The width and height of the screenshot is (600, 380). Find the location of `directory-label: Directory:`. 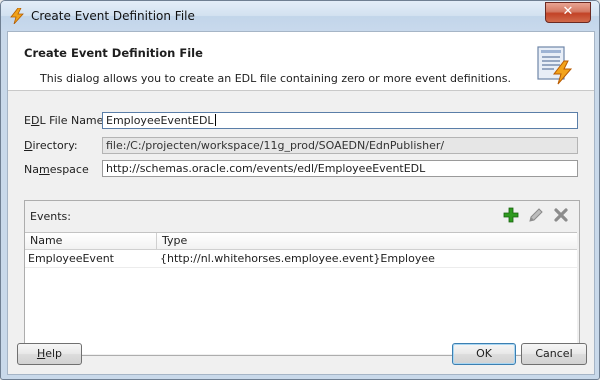

directory-label: Directory: is located at coordinates (51, 145).